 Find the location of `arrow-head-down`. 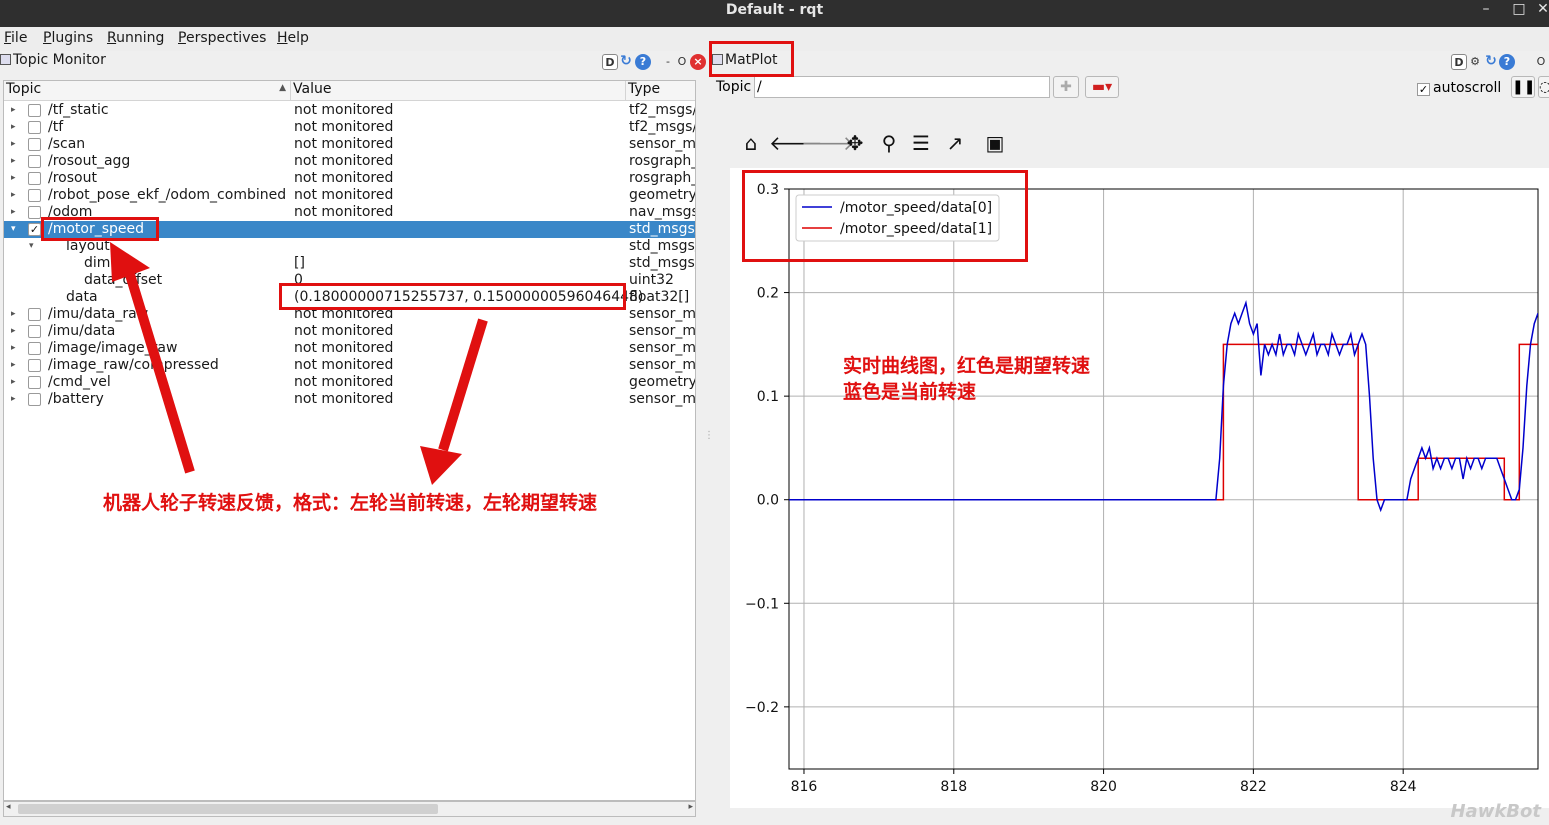

arrow-head-down is located at coordinates (441, 465).